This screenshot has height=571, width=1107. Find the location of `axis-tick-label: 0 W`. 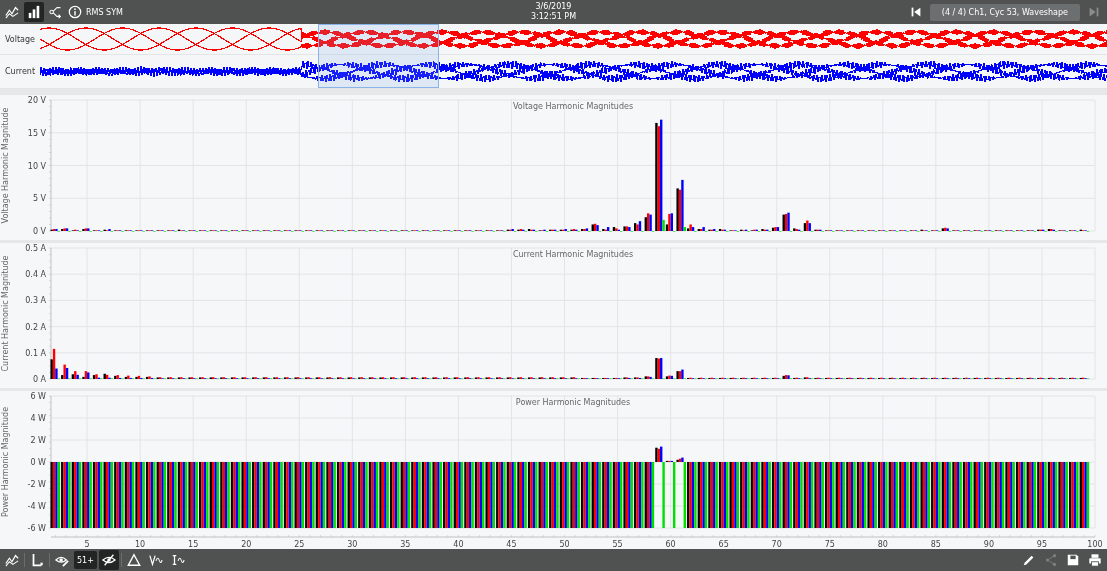

axis-tick-label: 0 W is located at coordinates (38, 462).